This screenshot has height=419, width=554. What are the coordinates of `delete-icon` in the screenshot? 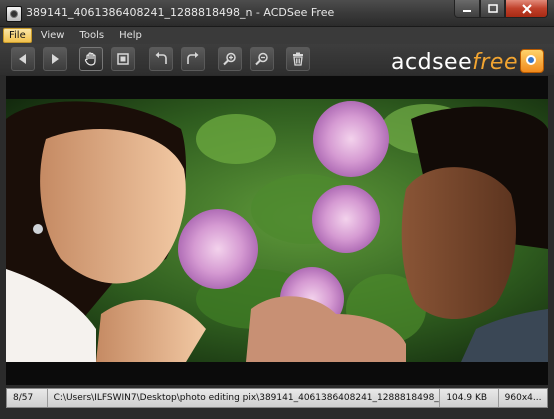 It's located at (298, 59).